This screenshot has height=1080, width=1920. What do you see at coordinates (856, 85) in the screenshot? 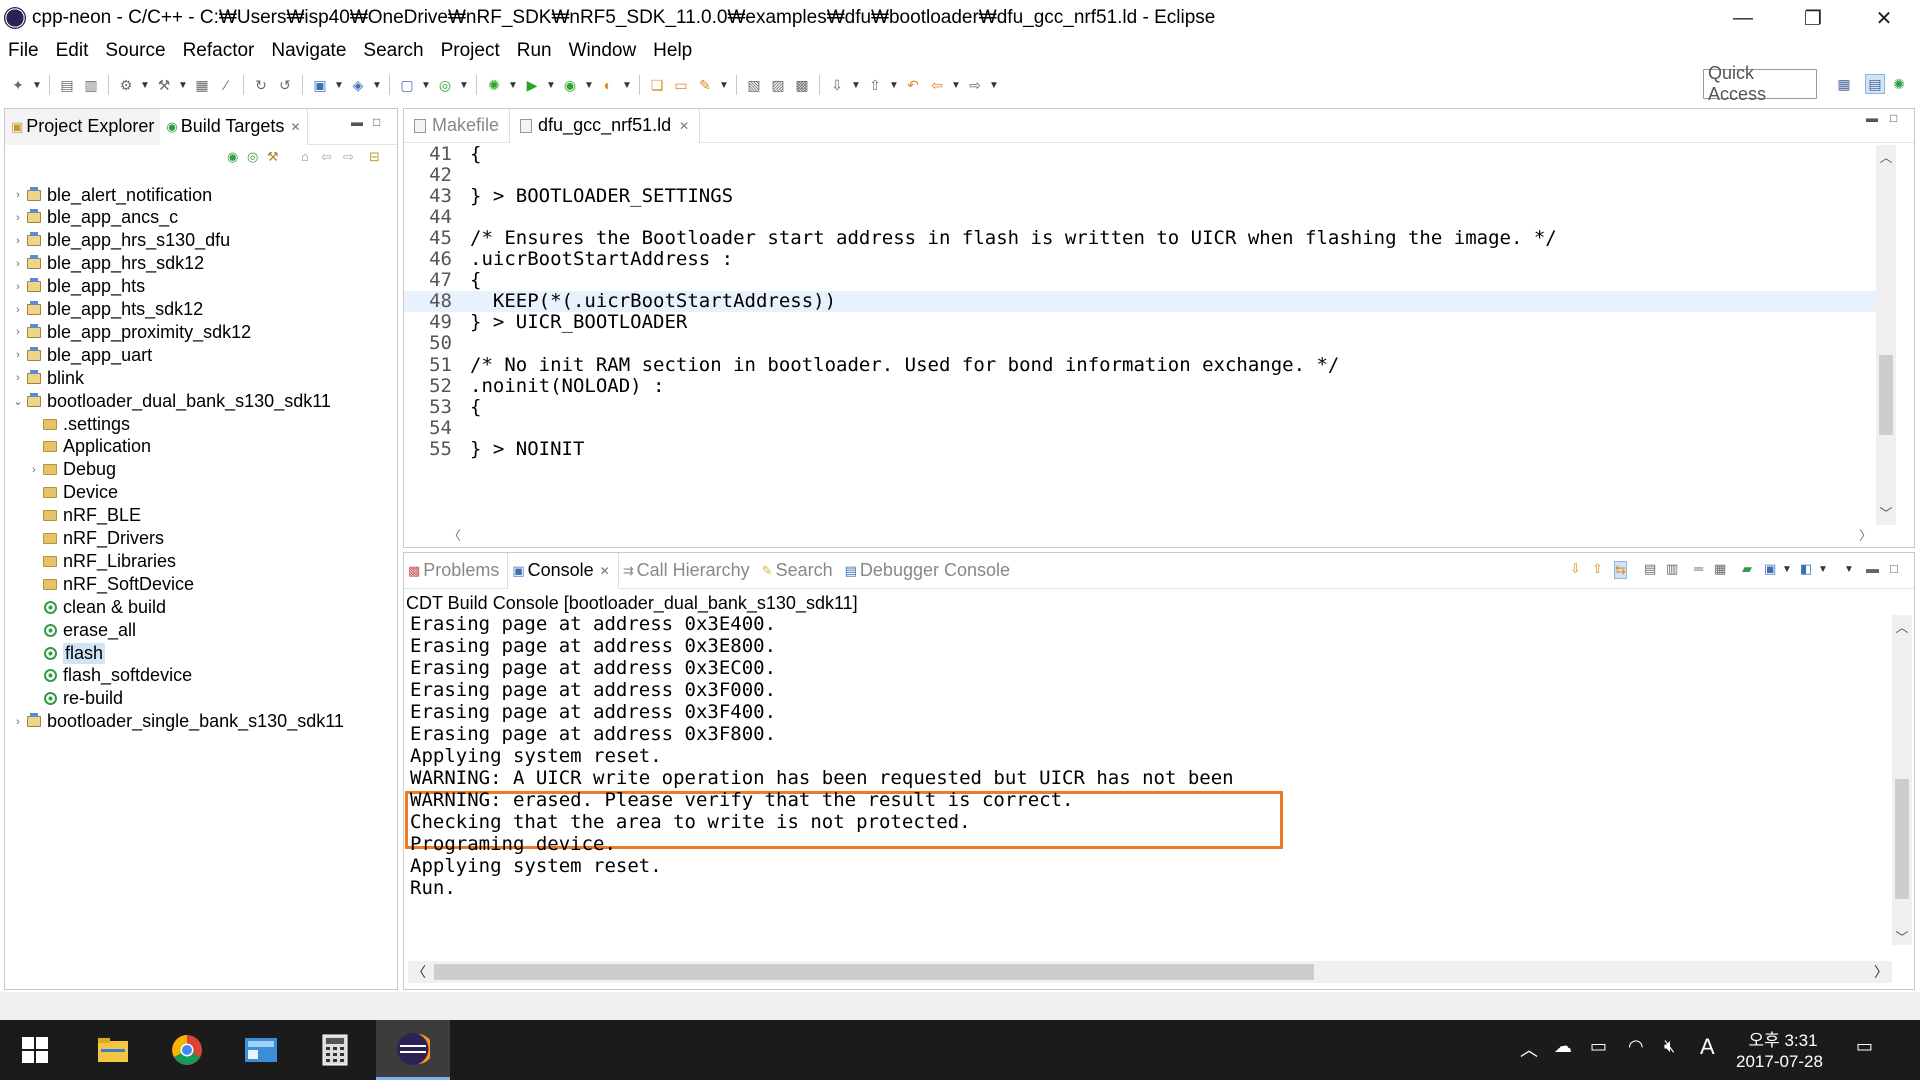
I see `next-annotation-dropdown-icon: ▼` at bounding box center [856, 85].